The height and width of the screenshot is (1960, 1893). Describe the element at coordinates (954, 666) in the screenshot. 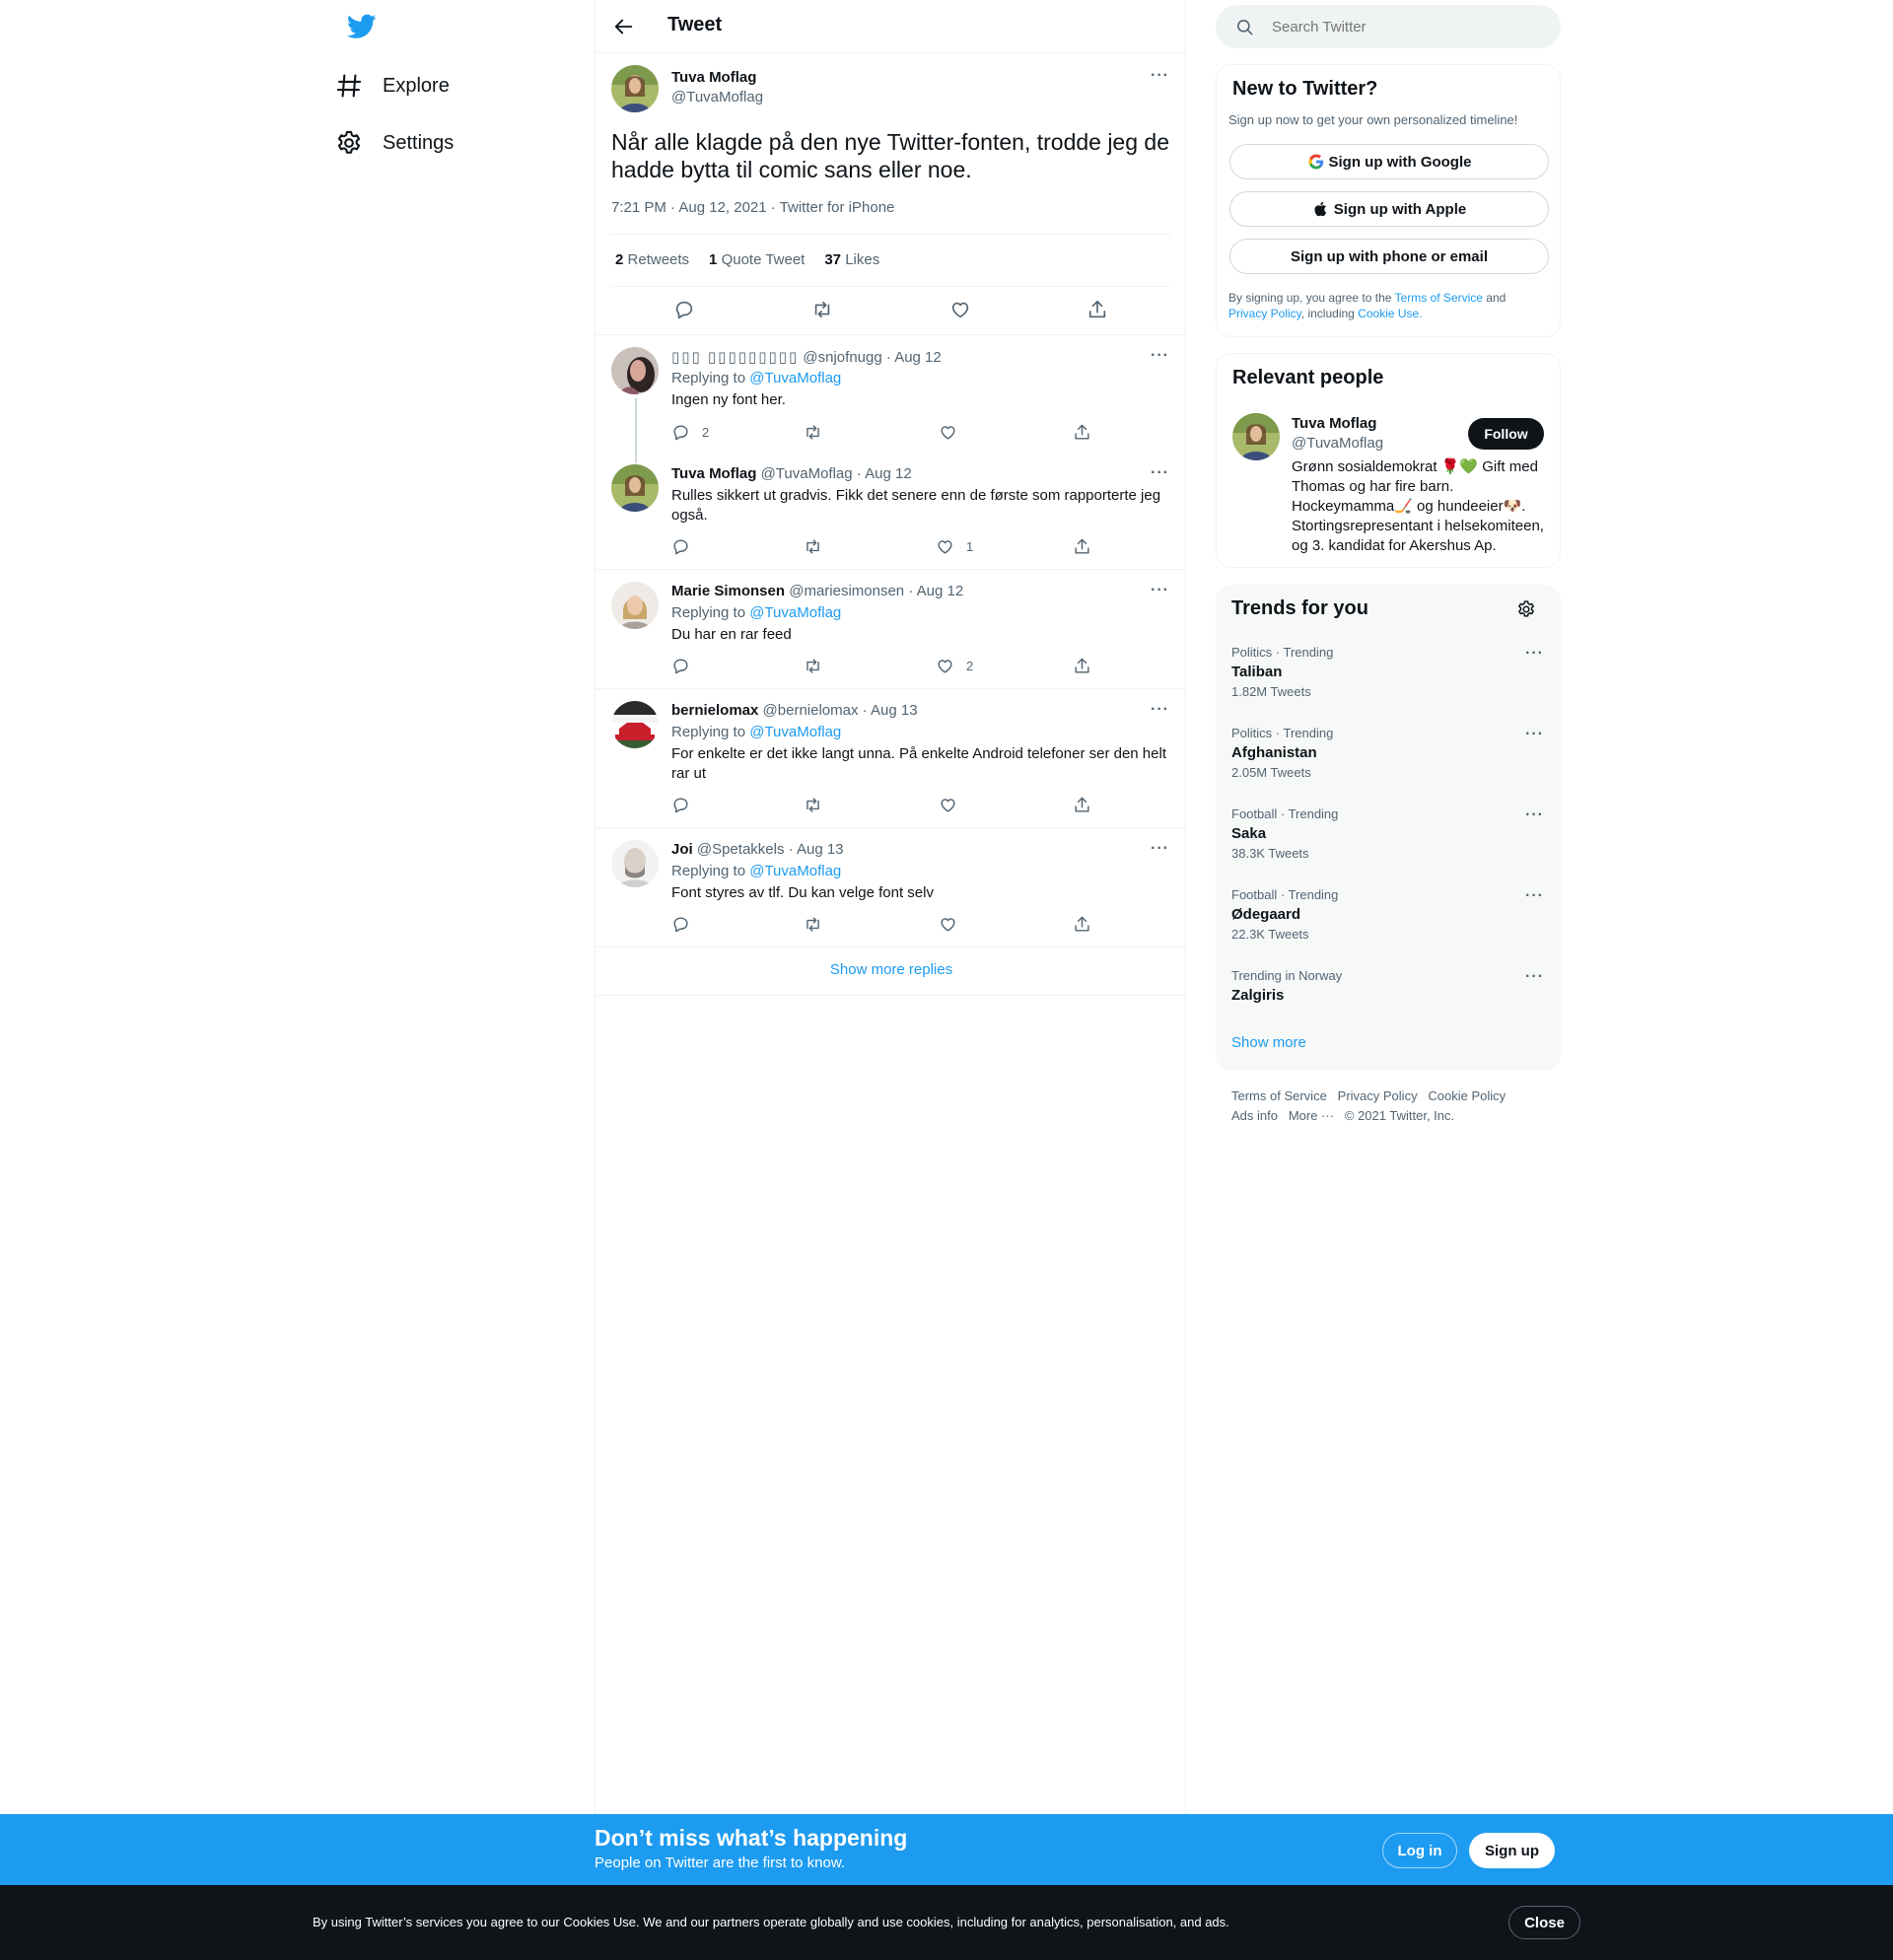

I see `like-button: 2` at that location.